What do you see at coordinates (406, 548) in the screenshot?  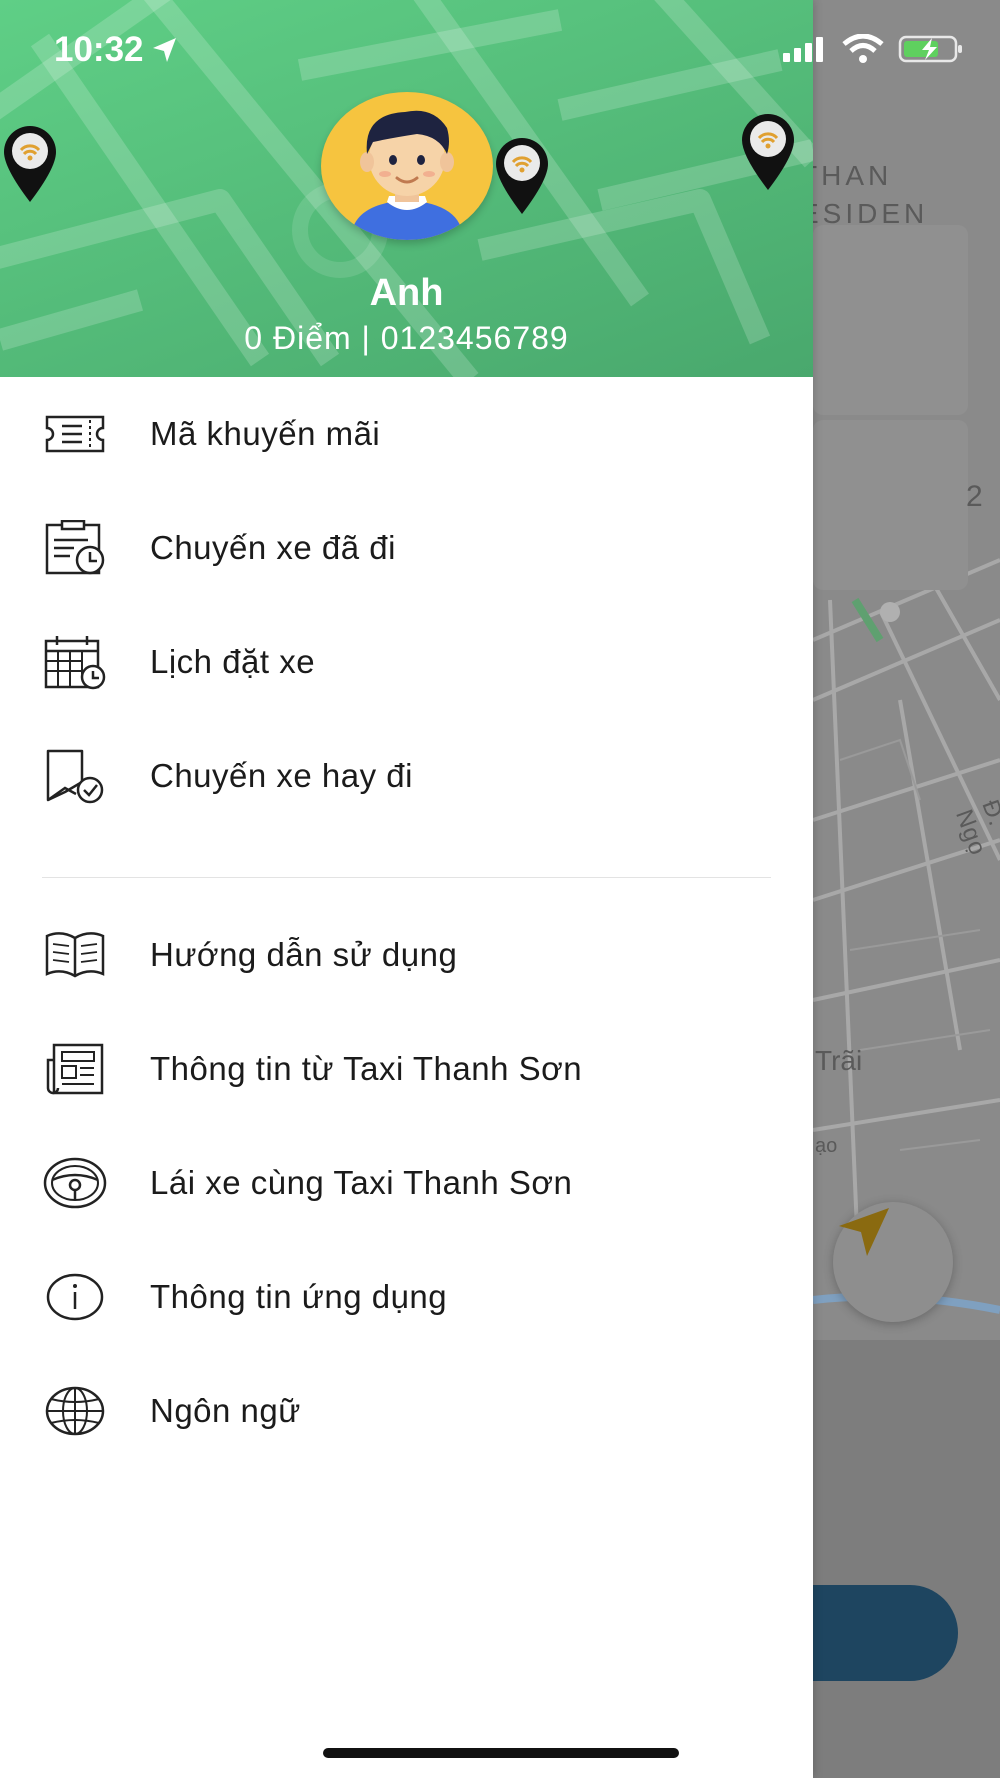 I see `menu-item-trip-history: Chuyến xe đã đi` at bounding box center [406, 548].